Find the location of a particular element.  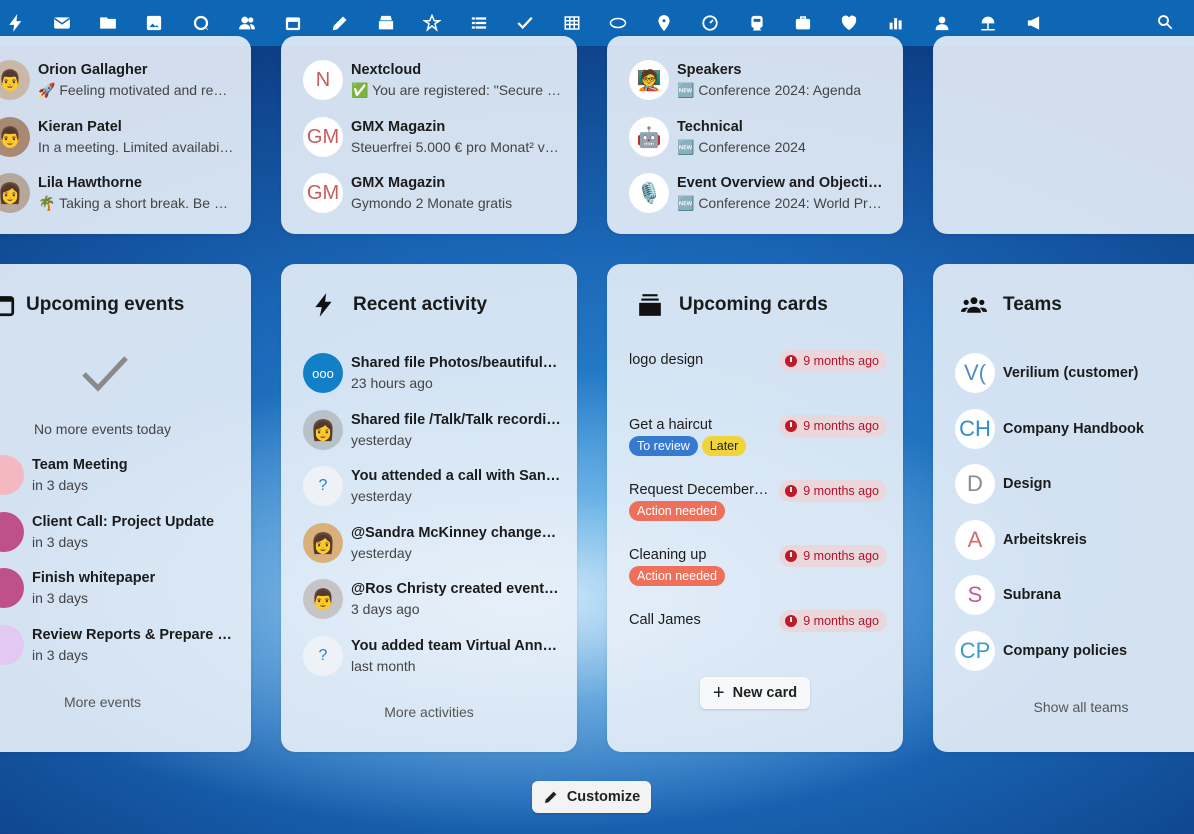

panel-header: Upcoming cards is located at coordinates (755, 305).